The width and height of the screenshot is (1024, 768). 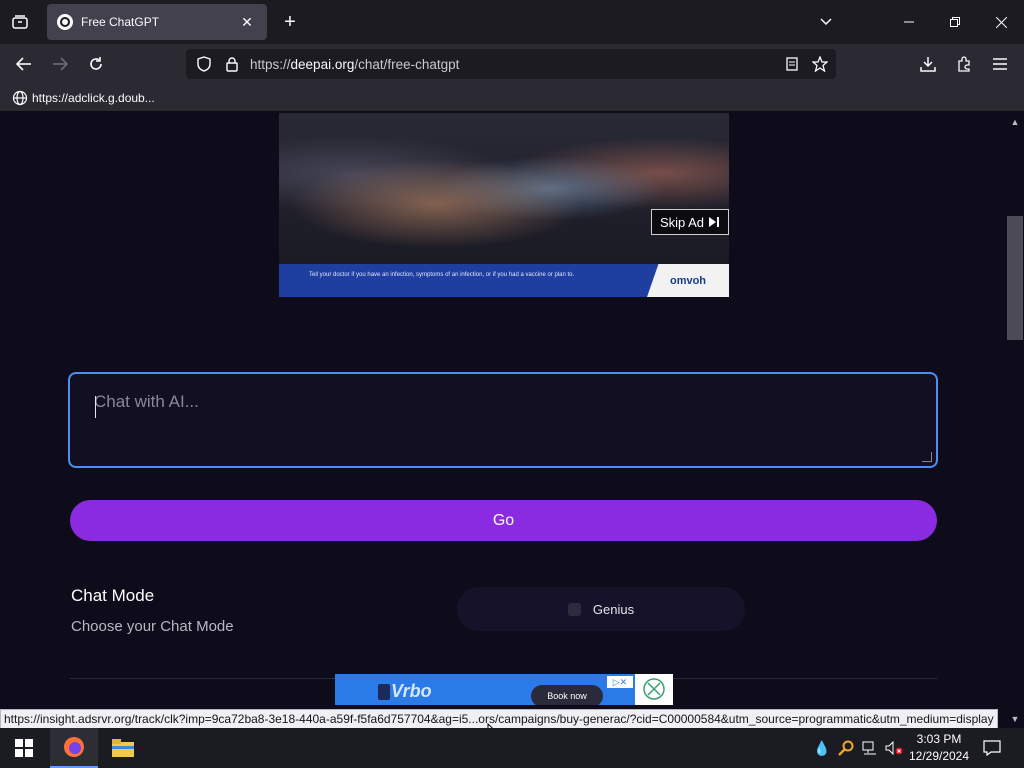 What do you see at coordinates (503, 520) in the screenshot?
I see `go-button: Go` at bounding box center [503, 520].